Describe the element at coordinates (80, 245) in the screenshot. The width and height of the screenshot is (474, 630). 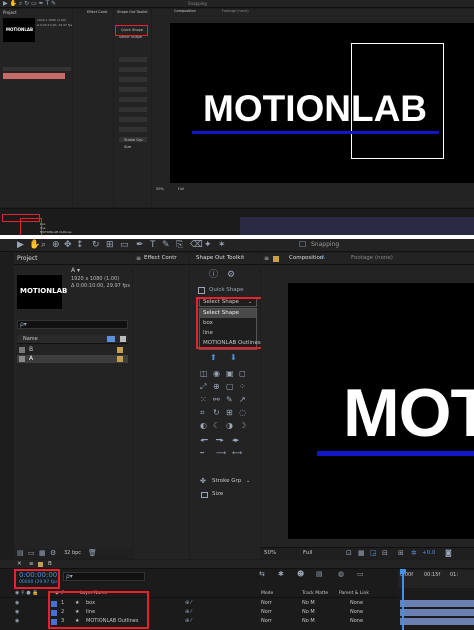
I see `dolly-tool-icon: ↕` at that location.